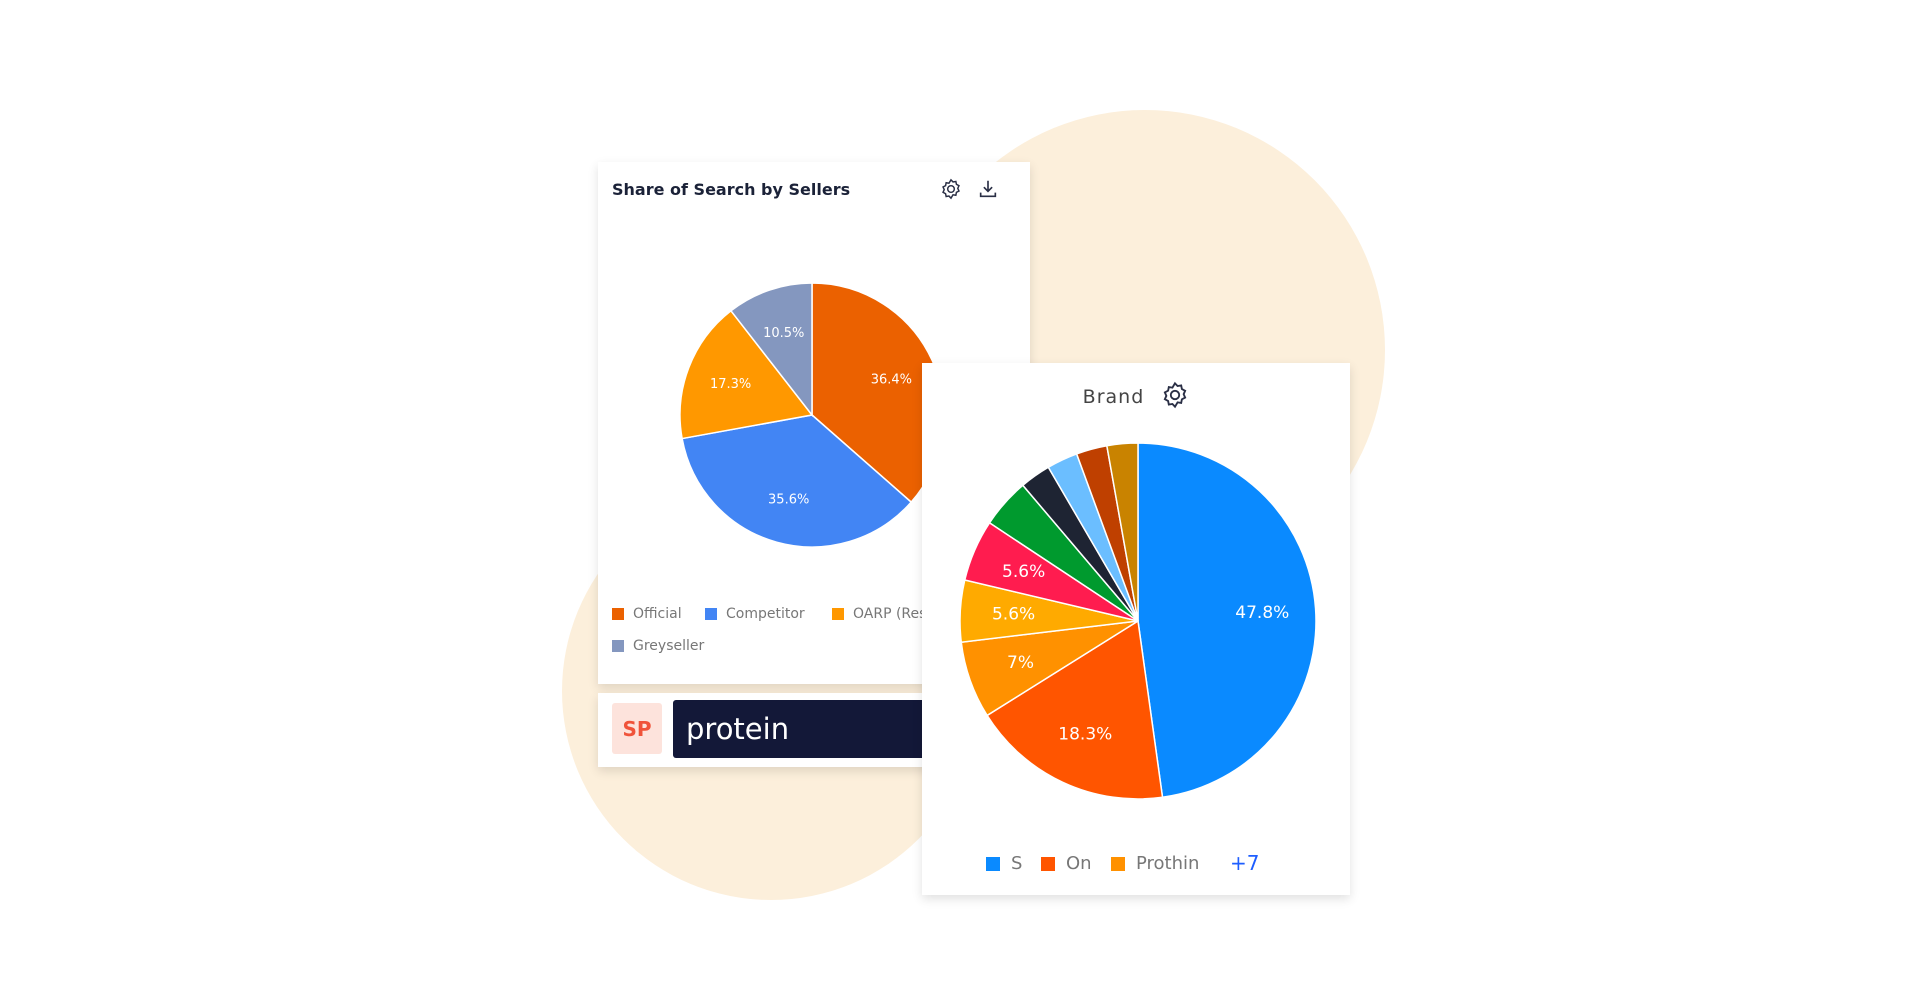 The width and height of the screenshot is (1920, 1005). Describe the element at coordinates (1085, 735) in the screenshot. I see `slice-label: 18.3%` at that location.